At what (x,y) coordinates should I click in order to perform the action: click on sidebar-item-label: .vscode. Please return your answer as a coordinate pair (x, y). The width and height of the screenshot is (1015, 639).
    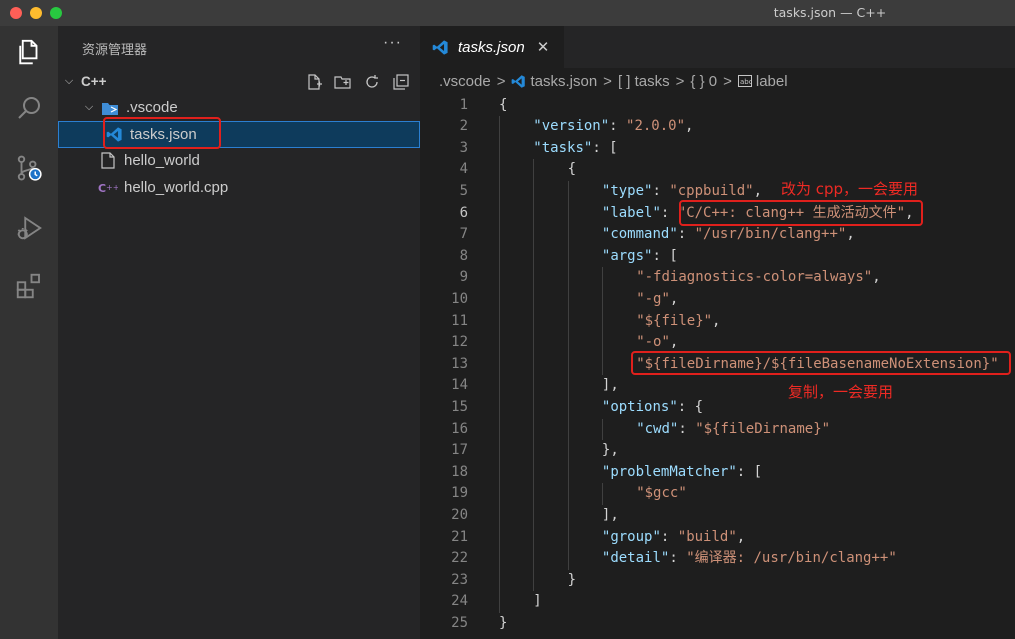
    Looking at the image, I should click on (152, 107).